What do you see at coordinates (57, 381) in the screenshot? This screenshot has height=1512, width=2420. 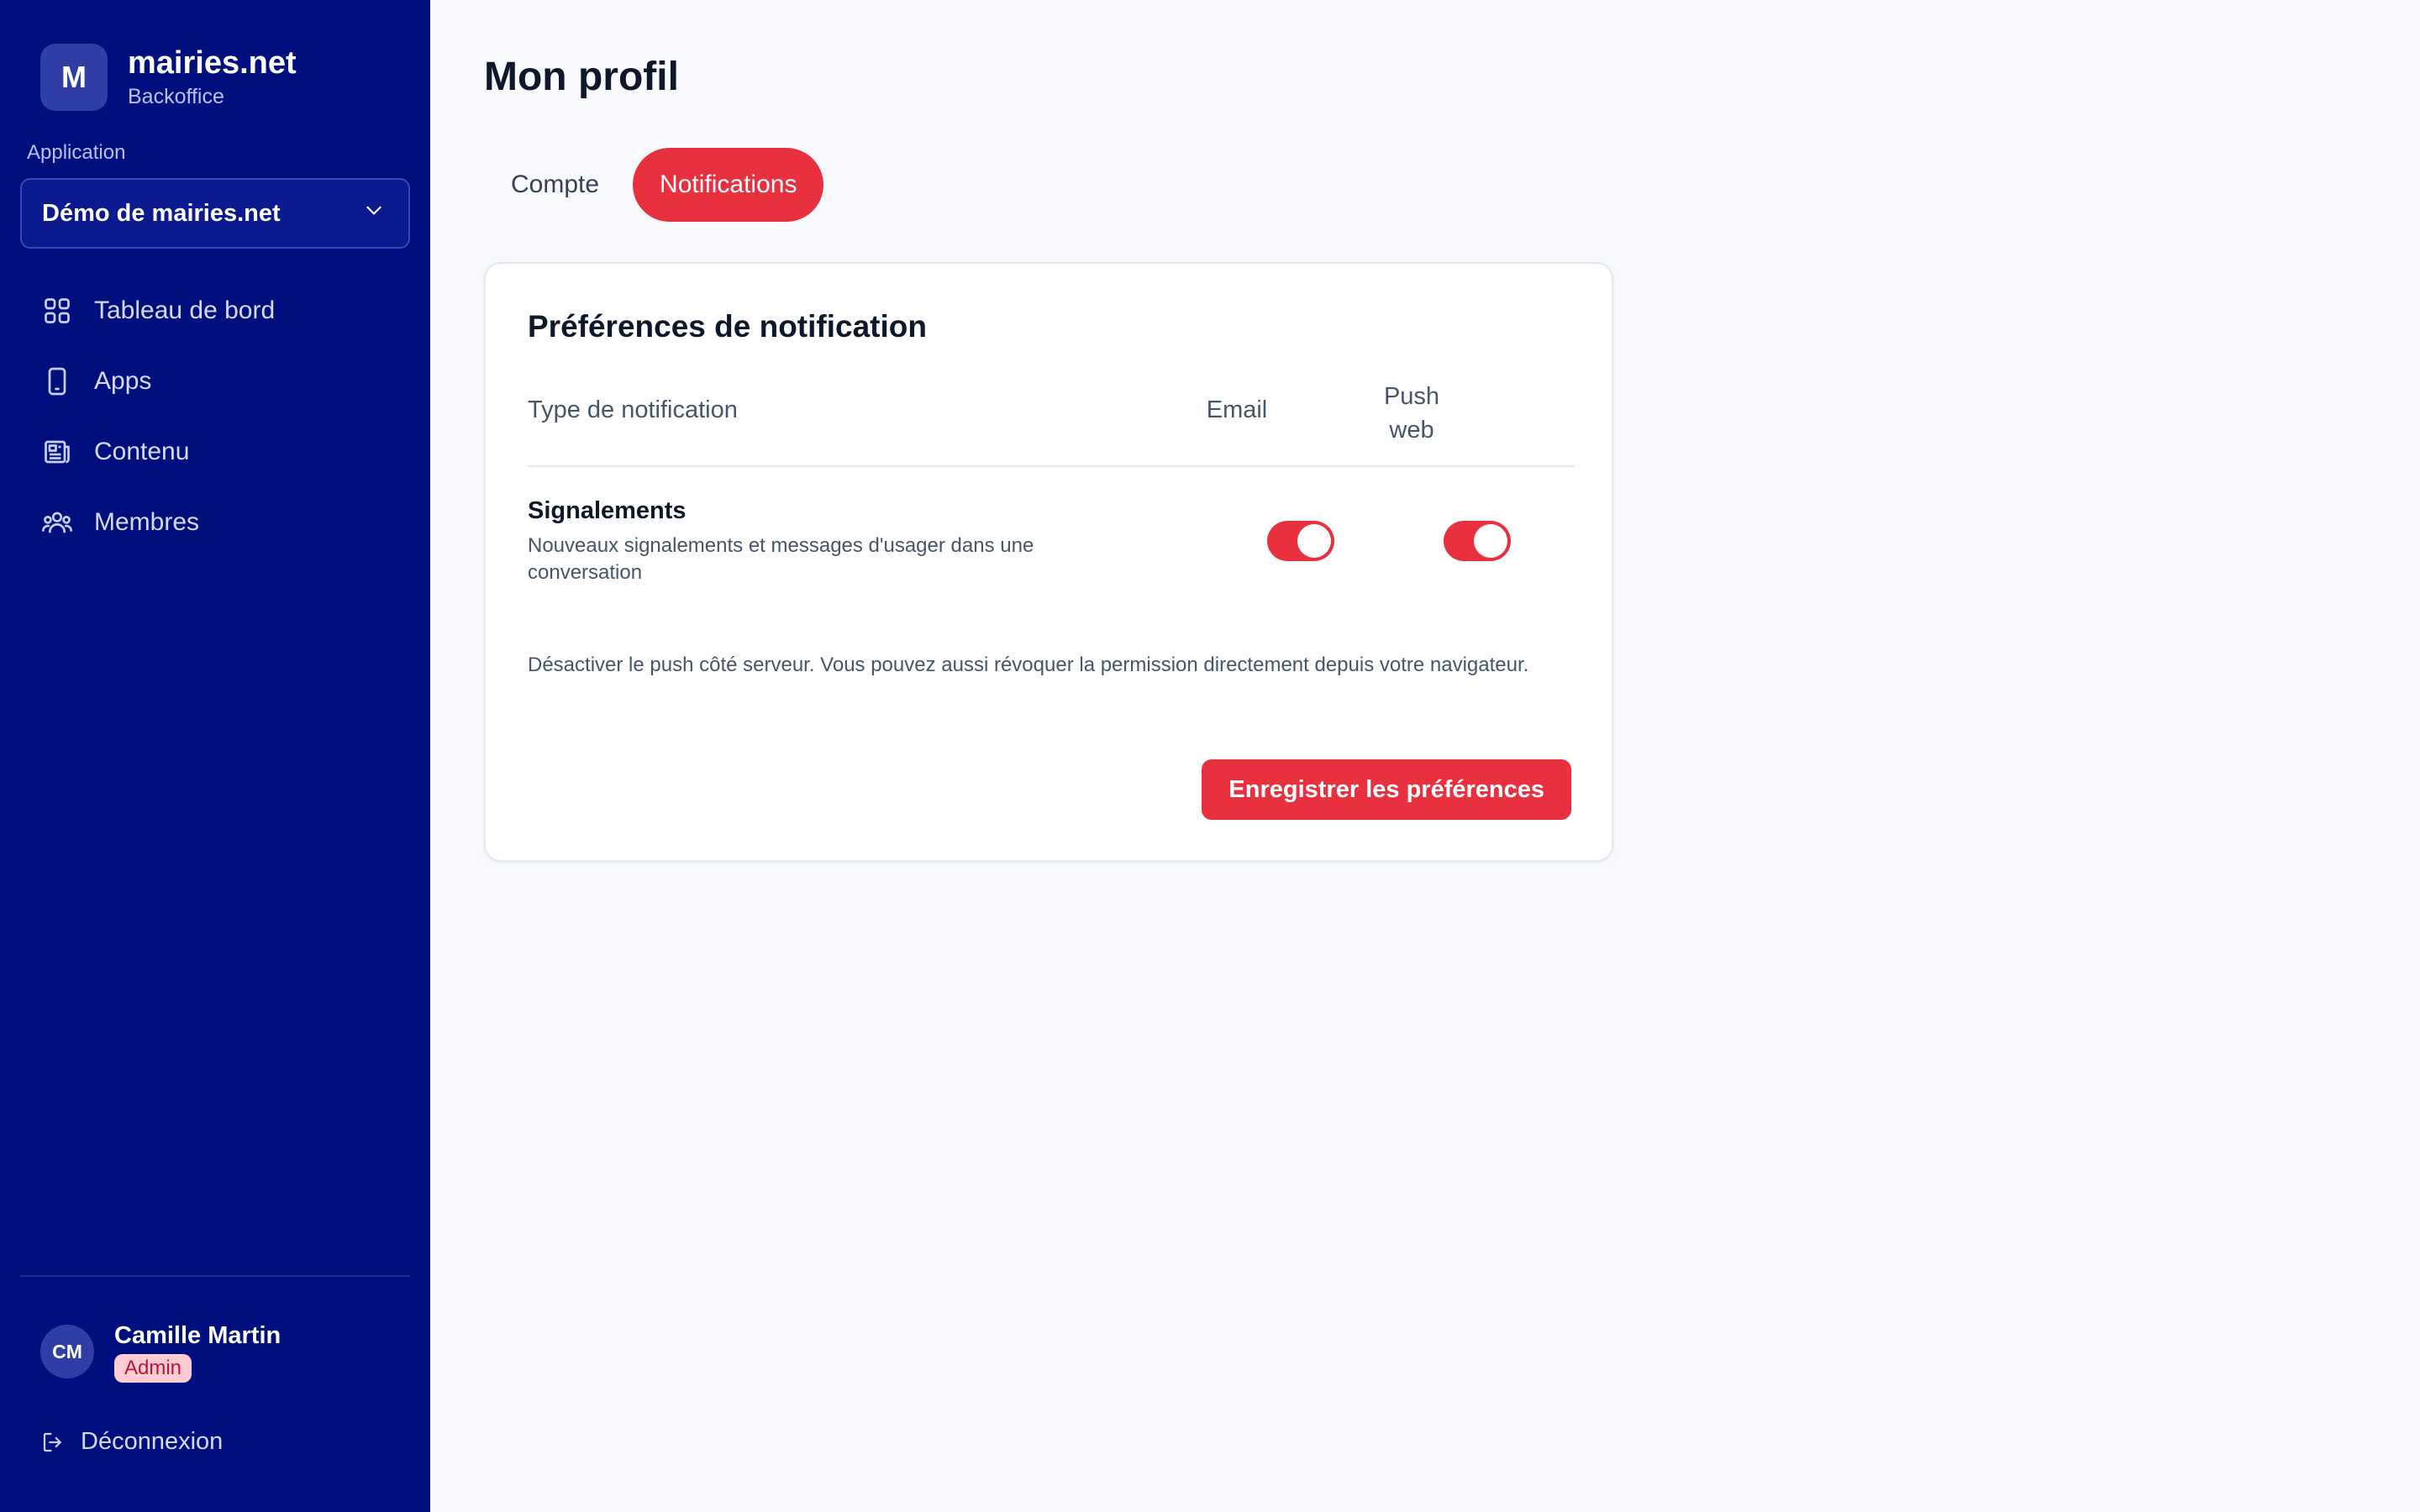 I see `phone-icon` at bounding box center [57, 381].